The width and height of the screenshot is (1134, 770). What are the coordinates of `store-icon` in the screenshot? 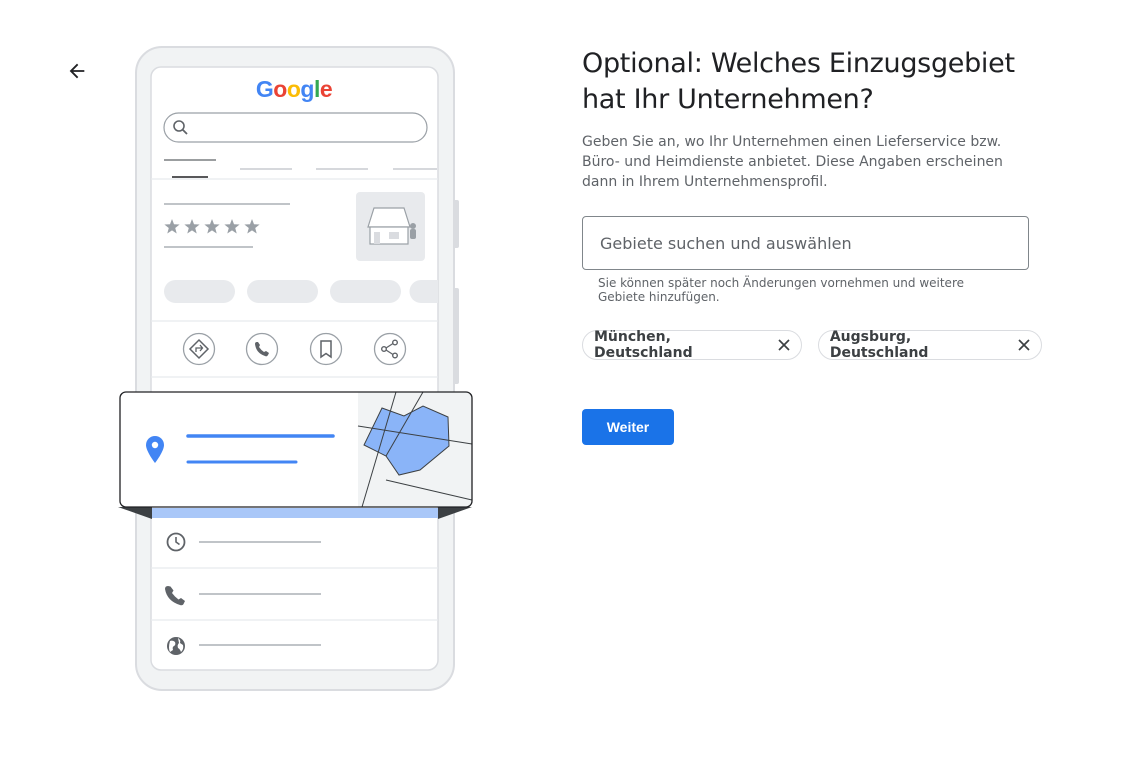 It's located at (390, 226).